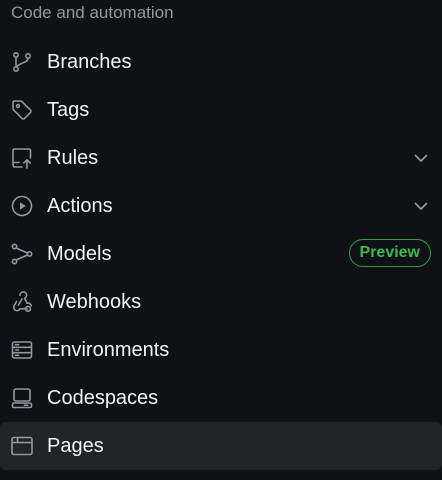 This screenshot has height=480, width=442. Describe the element at coordinates (22, 110) in the screenshot. I see `tag-icon` at that location.